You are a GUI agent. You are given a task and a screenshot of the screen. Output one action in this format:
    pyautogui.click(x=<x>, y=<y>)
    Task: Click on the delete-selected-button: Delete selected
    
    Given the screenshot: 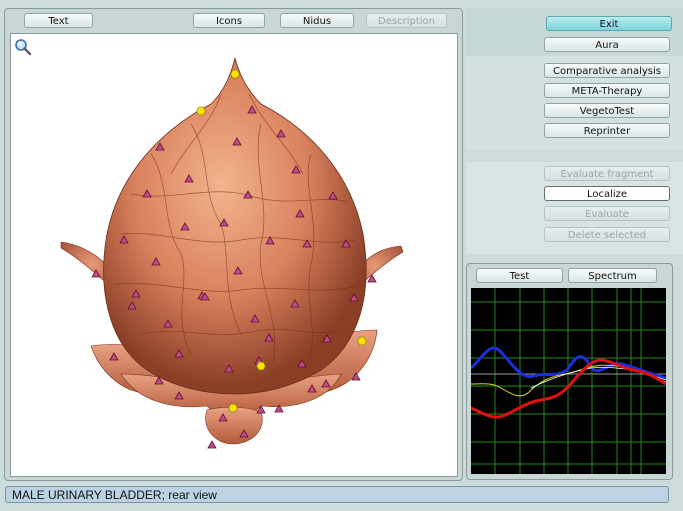 What is the action you would take?
    pyautogui.click(x=607, y=234)
    